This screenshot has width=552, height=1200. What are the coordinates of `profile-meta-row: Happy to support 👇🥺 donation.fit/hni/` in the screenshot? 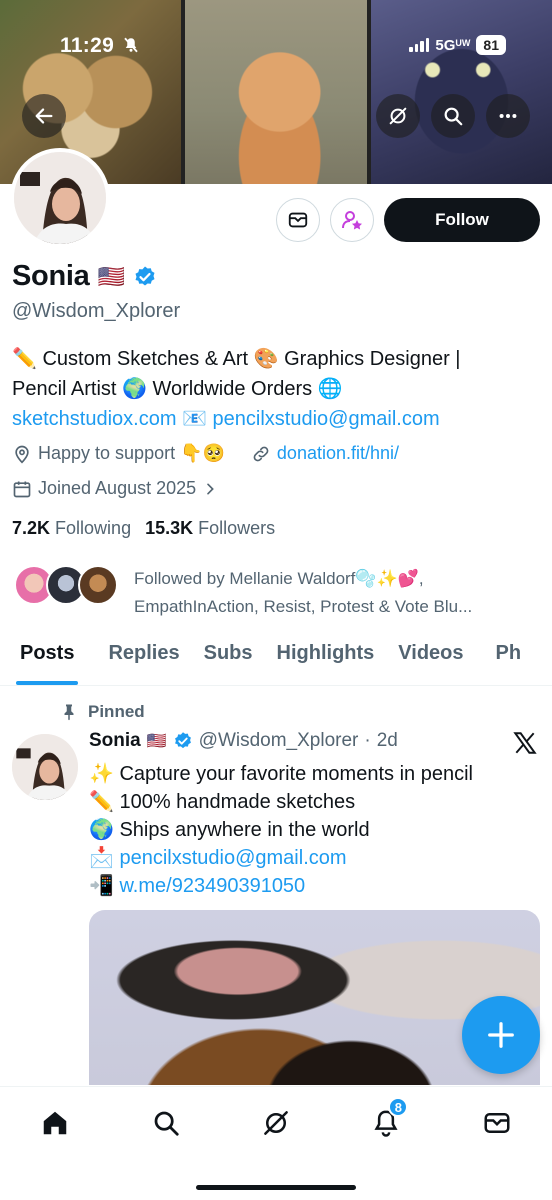 It's located at (205, 453).